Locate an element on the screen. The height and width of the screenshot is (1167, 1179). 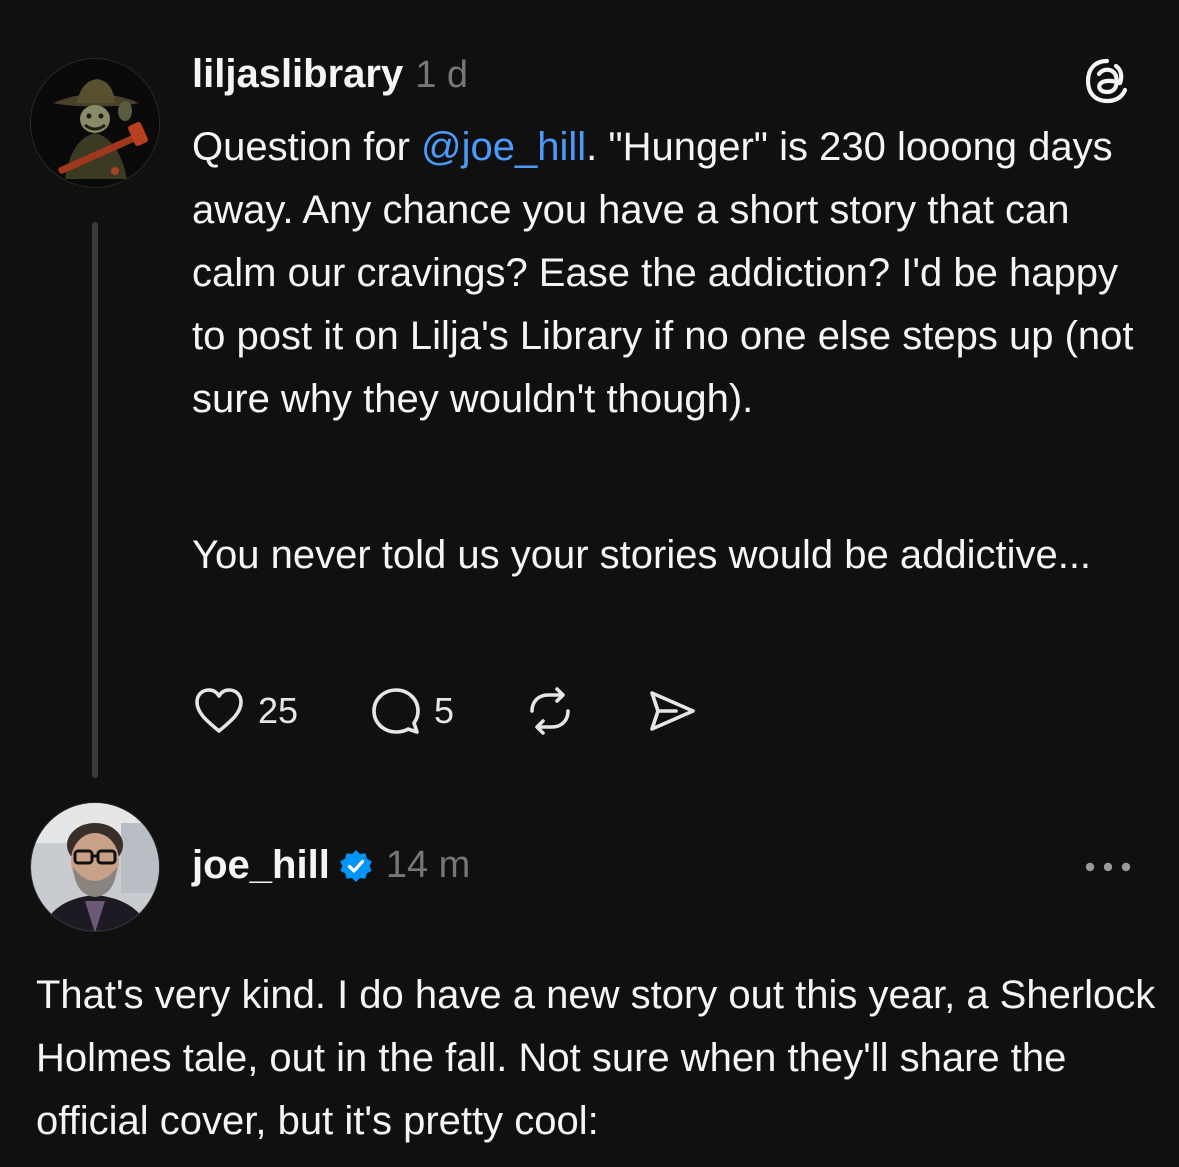
threads-logo-icon is located at coordinates (1107, 81).